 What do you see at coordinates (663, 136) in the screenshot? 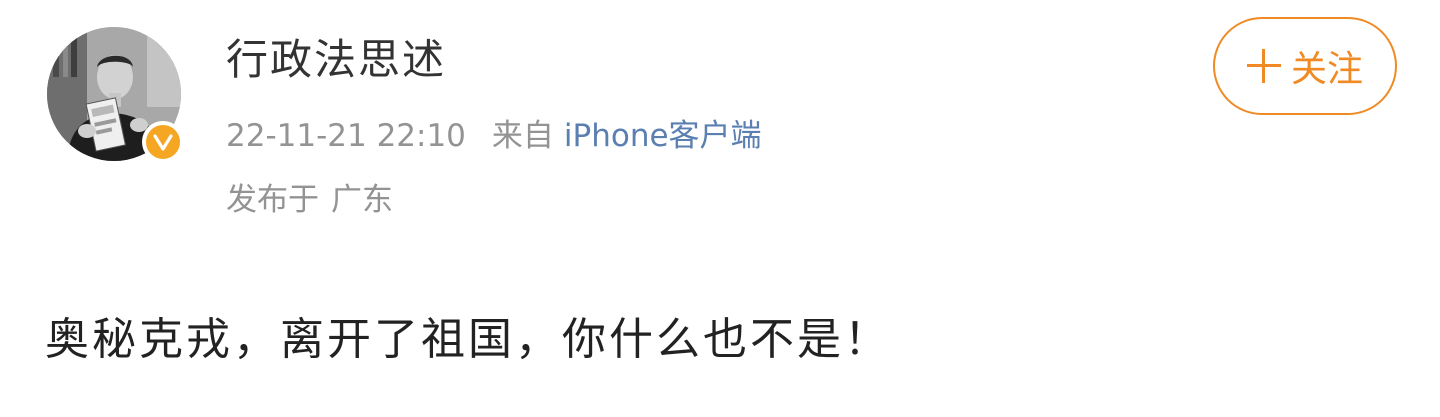
I see `source-link: iPhone客户端` at bounding box center [663, 136].